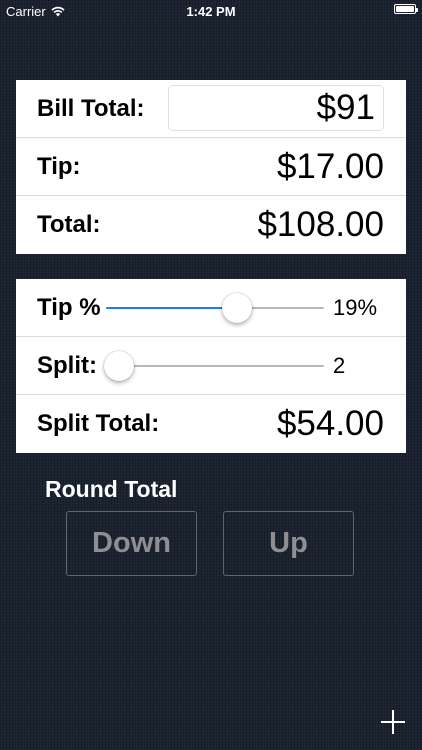  Describe the element at coordinates (320, 224) in the screenshot. I see `total-value: $108.00` at that location.